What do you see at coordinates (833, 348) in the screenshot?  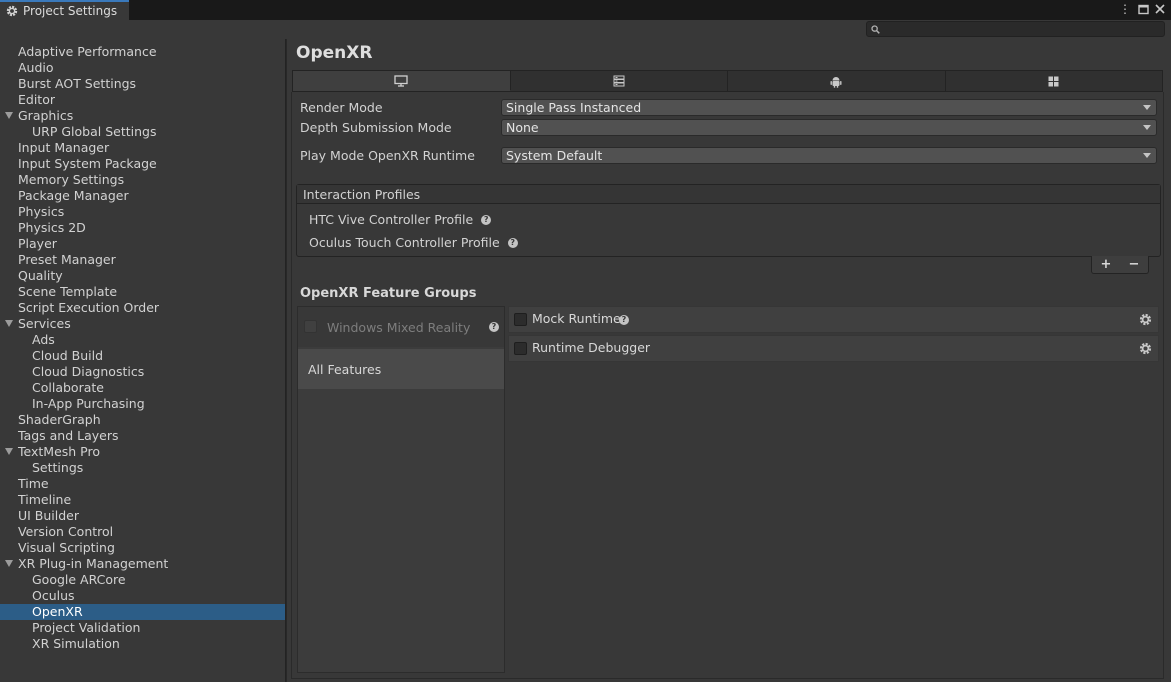 I see `feature-row-runtime-debugger: Runtime Debugger` at bounding box center [833, 348].